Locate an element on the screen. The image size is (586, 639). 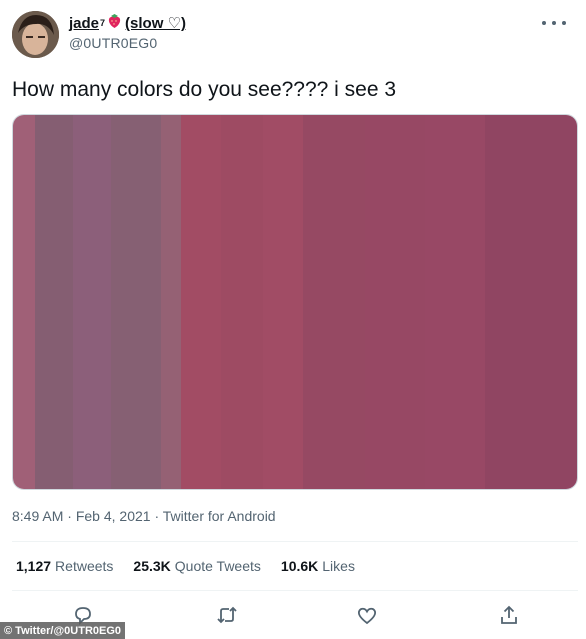
likes-stat: 10.6K Likes is located at coordinates (318, 566).